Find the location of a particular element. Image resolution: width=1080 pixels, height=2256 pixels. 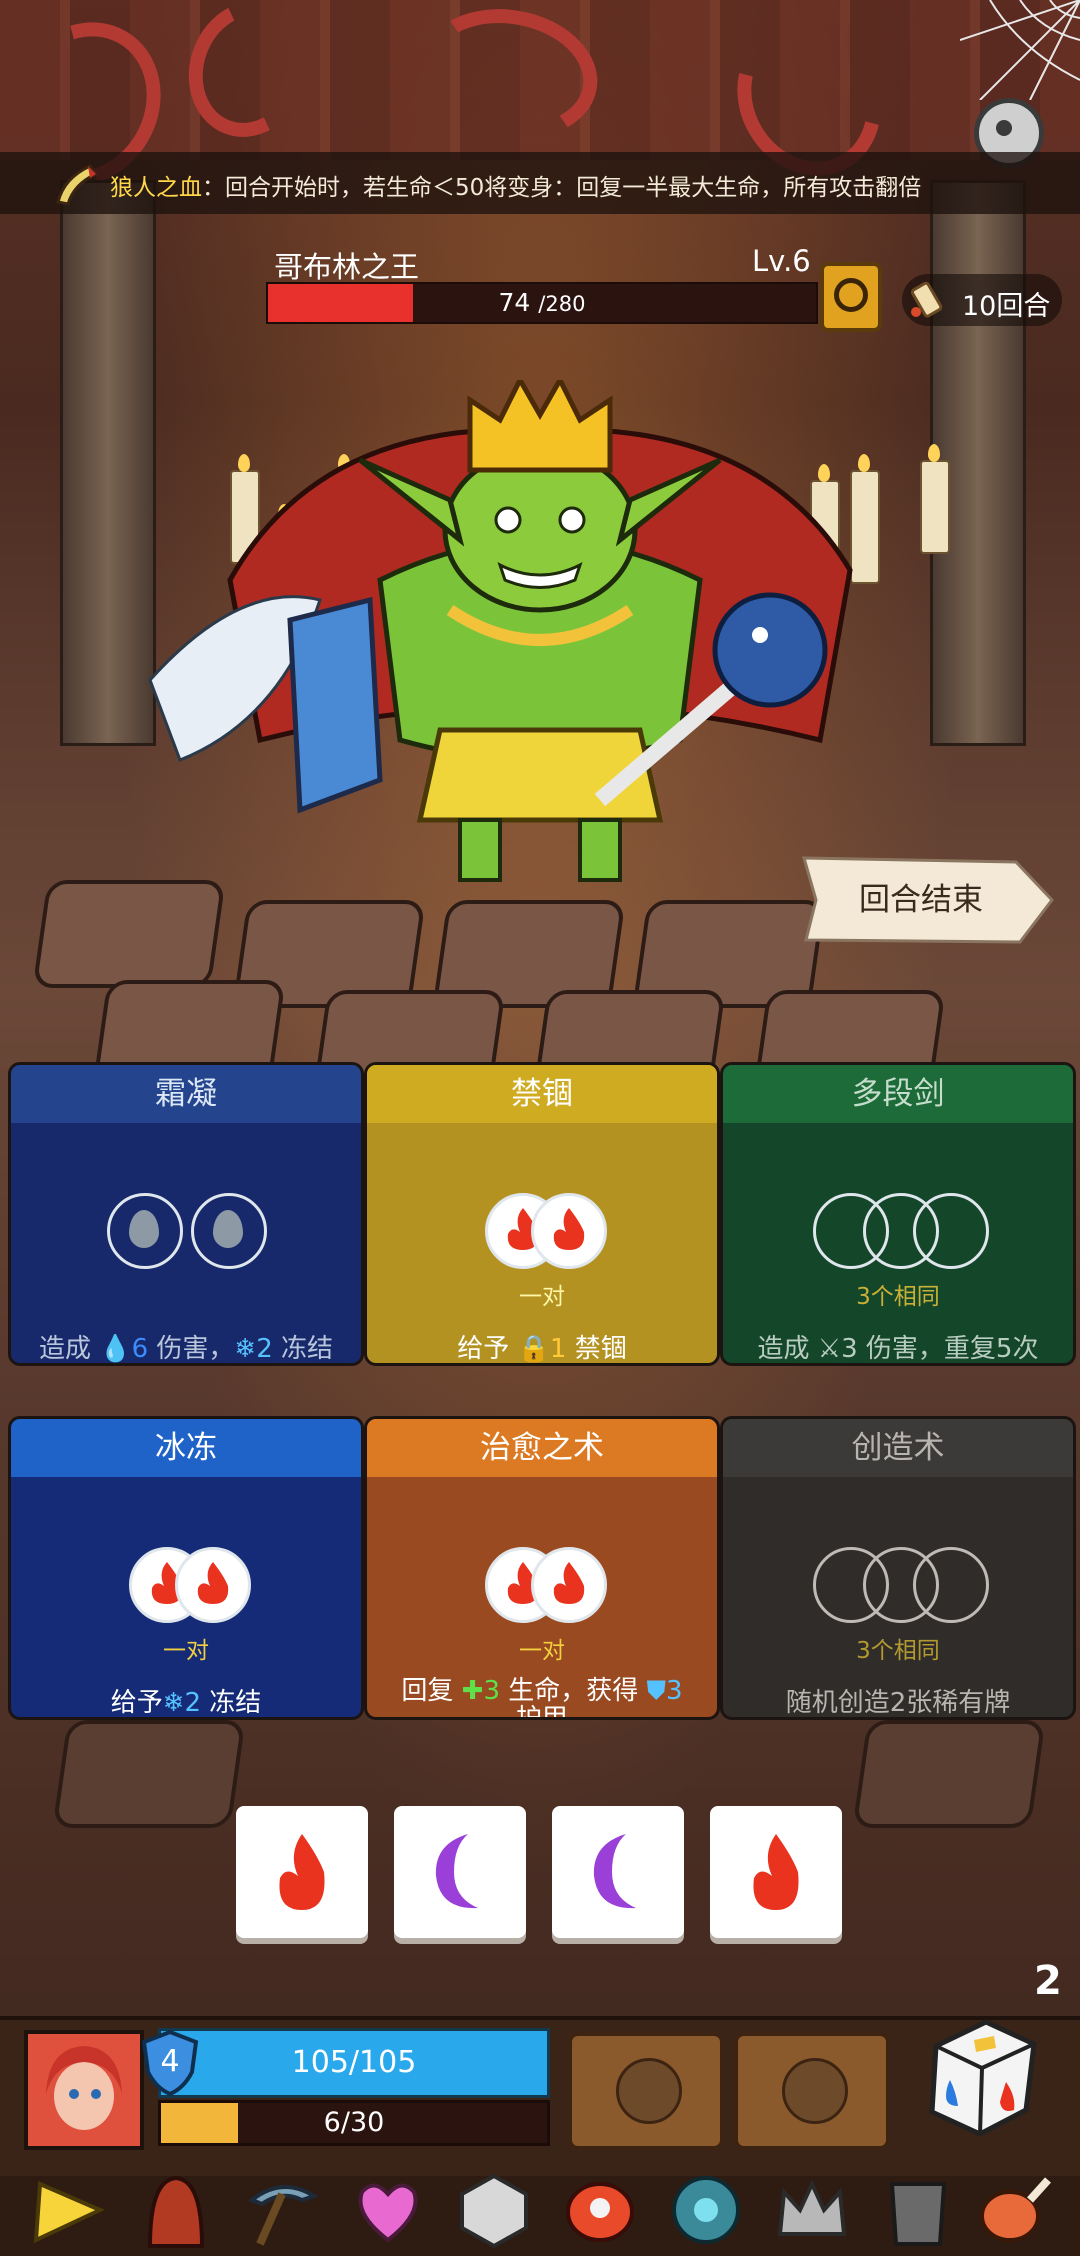

boss-hp-text: 74 /280 is located at coordinates (542, 303).